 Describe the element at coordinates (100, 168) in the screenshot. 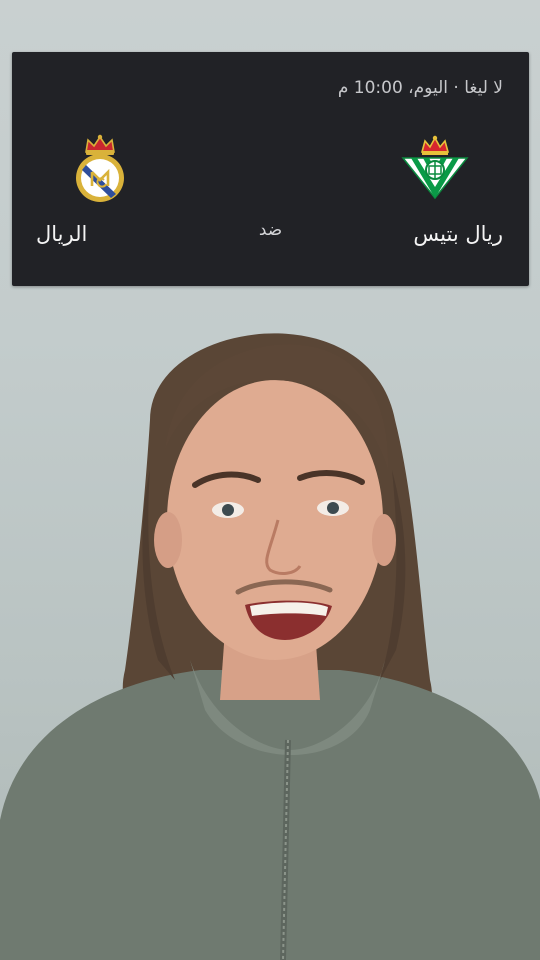

I see `real-madrid-crest-icon` at that location.